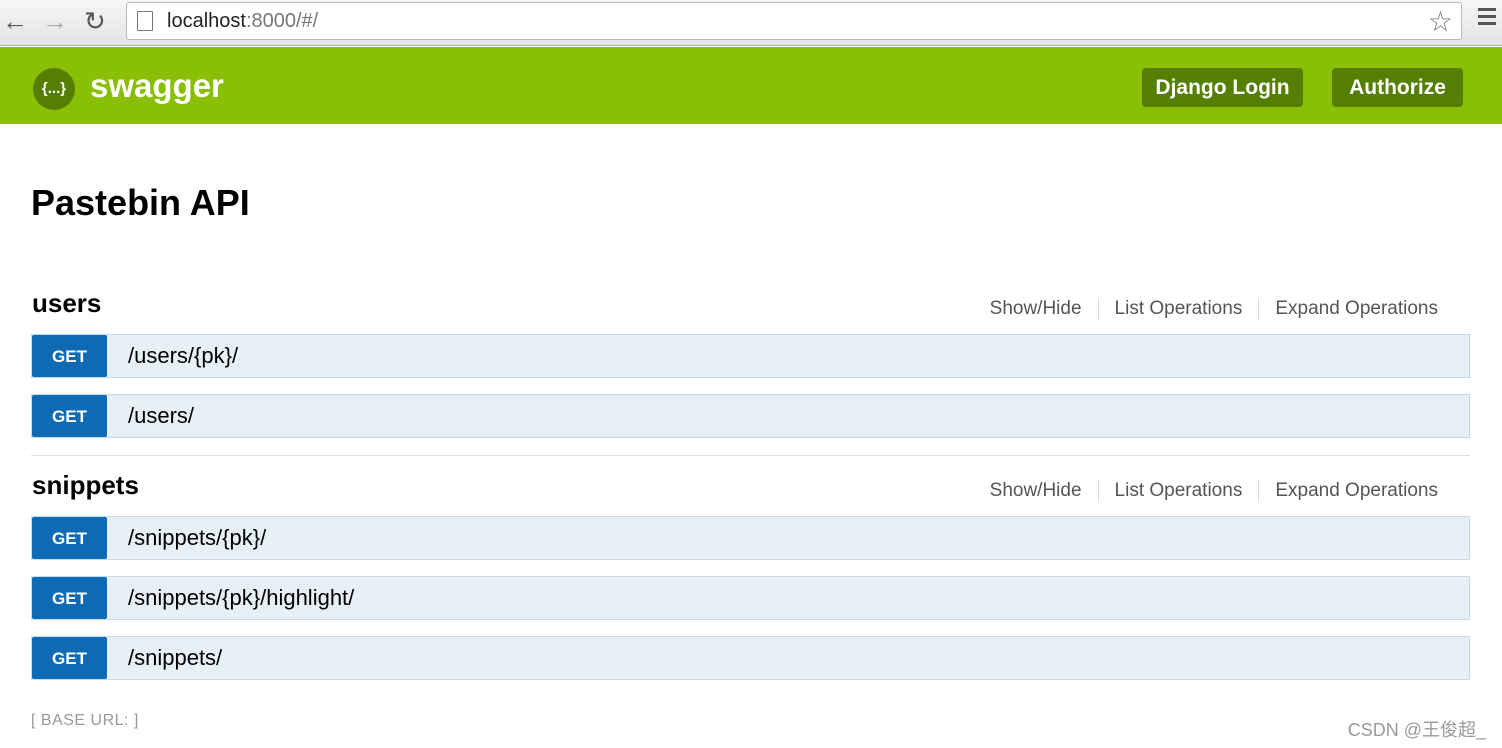 This screenshot has height=748, width=1502. What do you see at coordinates (157, 86) in the screenshot?
I see `brand-name: swagger` at bounding box center [157, 86].